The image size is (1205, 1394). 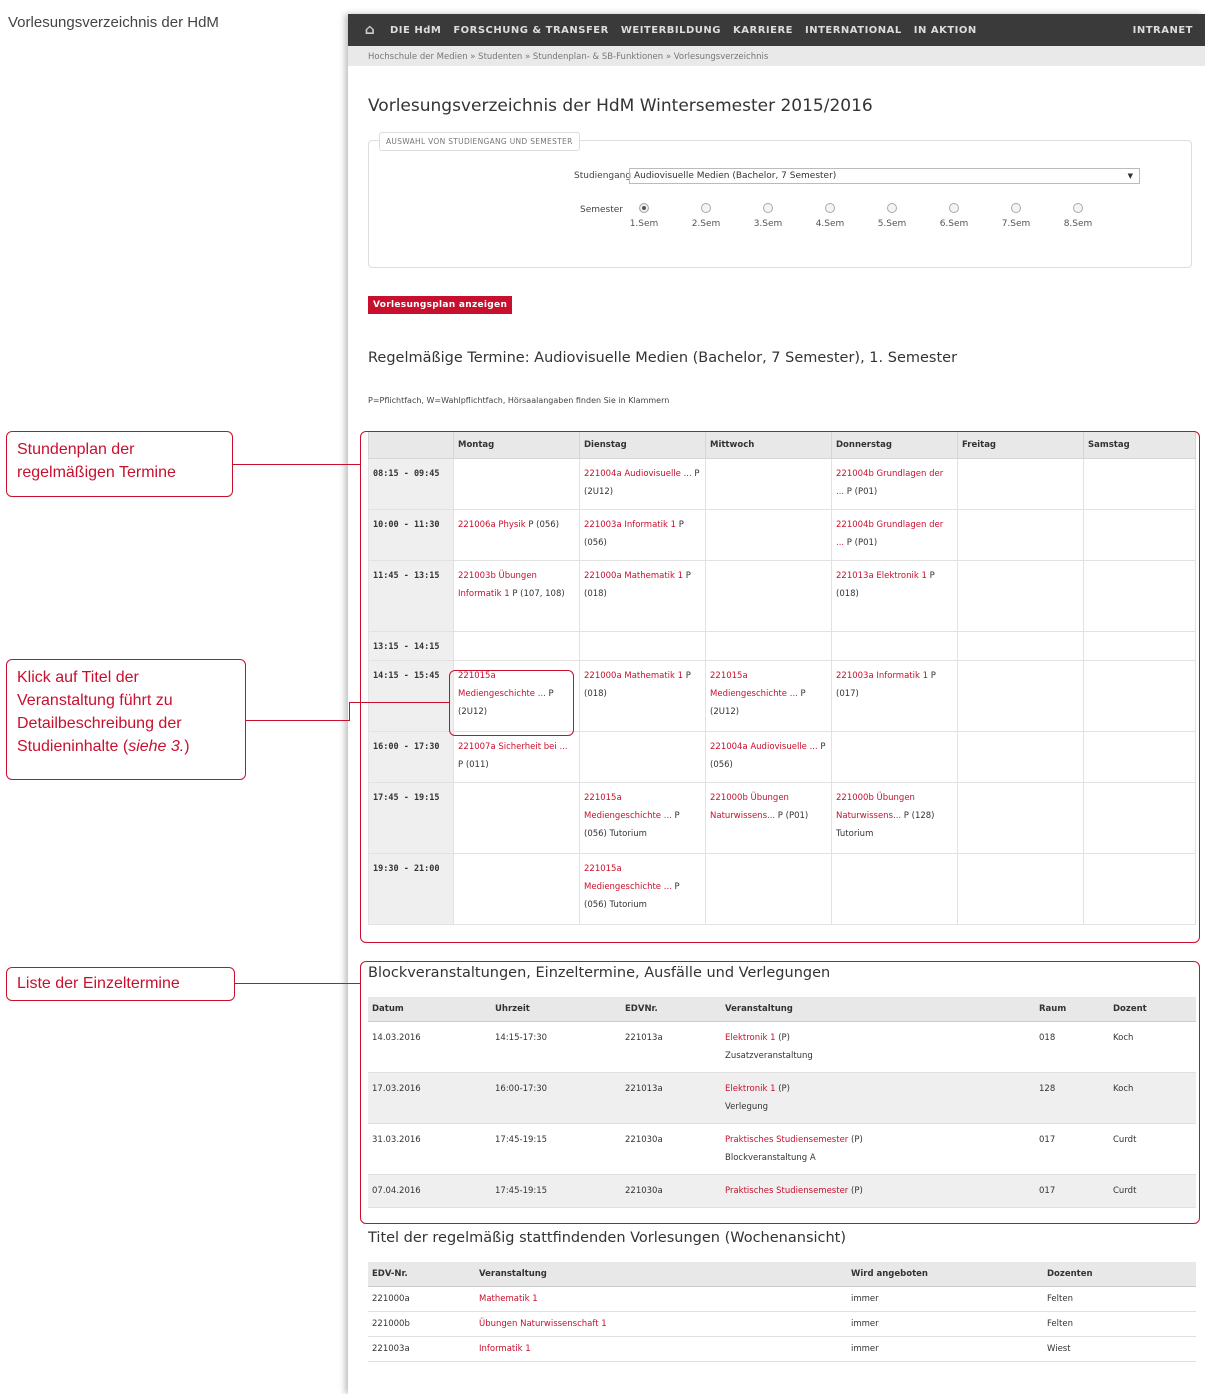 What do you see at coordinates (661, 1299) in the screenshot?
I see `course-link: Mathematik 1` at bounding box center [661, 1299].